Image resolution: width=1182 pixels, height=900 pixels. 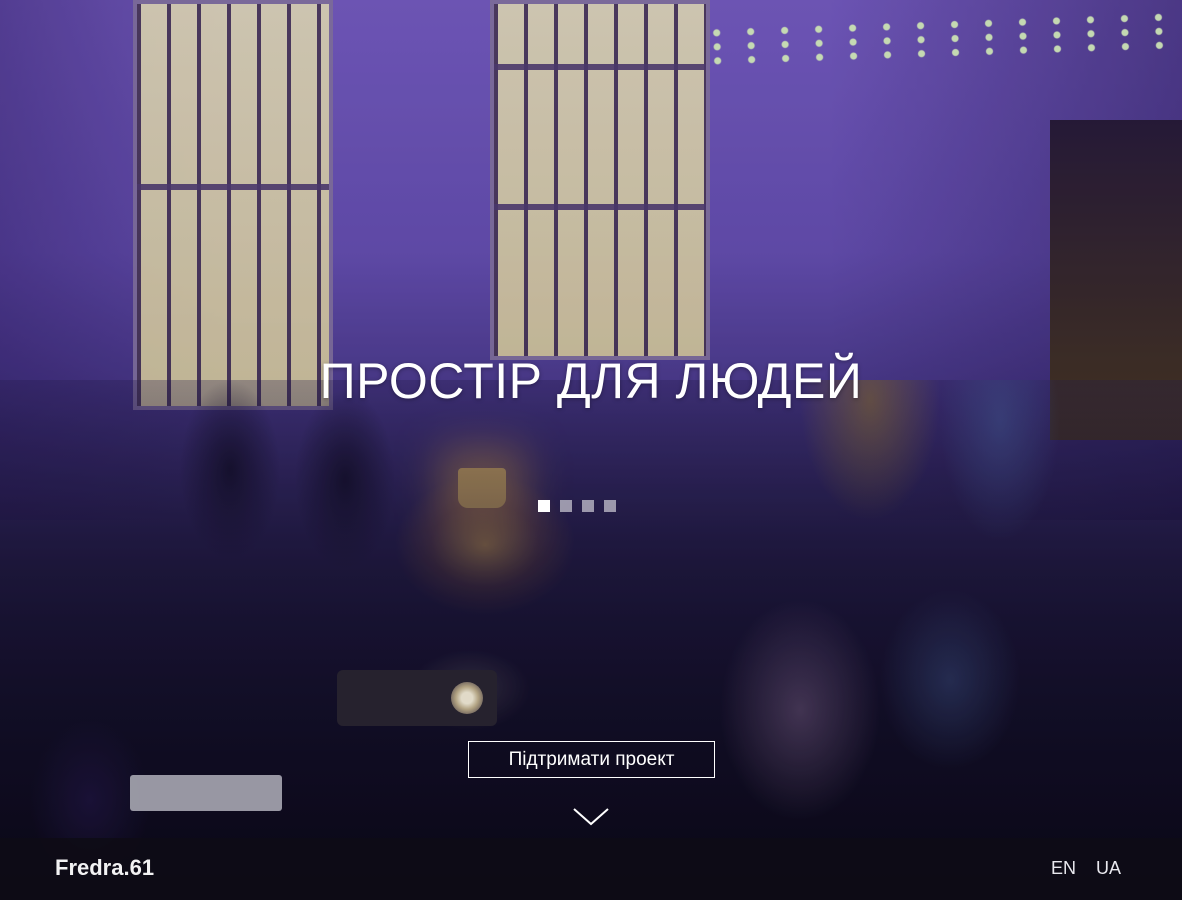 I want to click on footer-bar: Fredra.61 EN UA, so click(x=591, y=869).